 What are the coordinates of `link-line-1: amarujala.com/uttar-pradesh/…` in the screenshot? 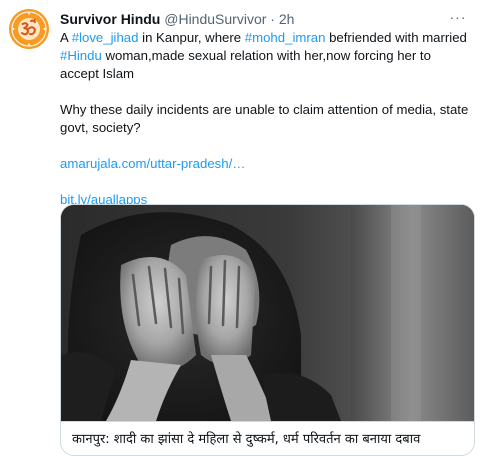 It's located at (266, 164).